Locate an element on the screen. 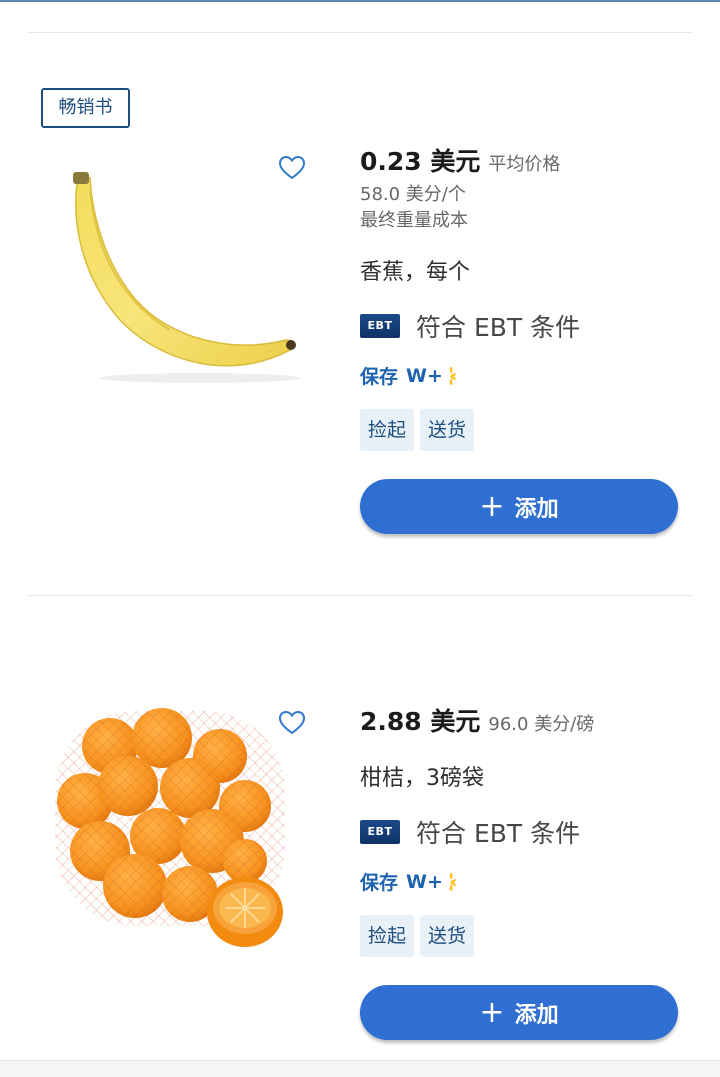  product-name: 柑桔，3磅袋 is located at coordinates (525, 776).